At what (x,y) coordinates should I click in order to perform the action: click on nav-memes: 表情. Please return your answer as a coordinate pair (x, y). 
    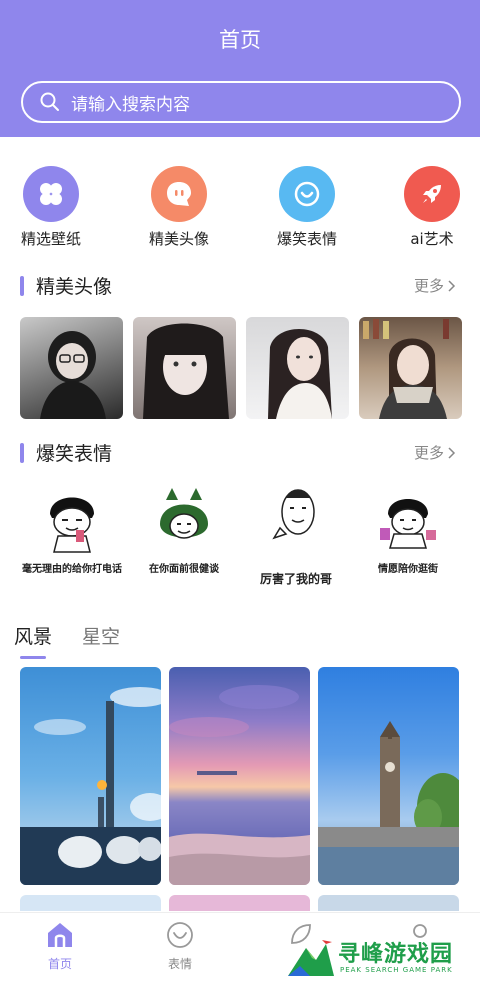
    Looking at the image, I should click on (180, 946).